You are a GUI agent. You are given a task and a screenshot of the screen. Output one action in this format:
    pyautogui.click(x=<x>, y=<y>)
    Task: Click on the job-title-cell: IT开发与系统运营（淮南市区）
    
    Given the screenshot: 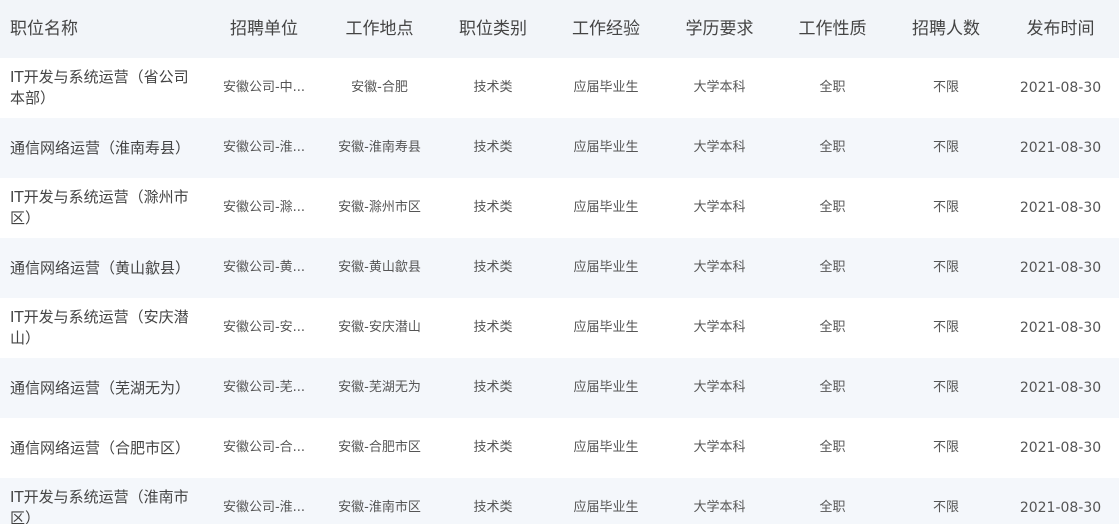 What is the action you would take?
    pyautogui.click(x=103, y=505)
    